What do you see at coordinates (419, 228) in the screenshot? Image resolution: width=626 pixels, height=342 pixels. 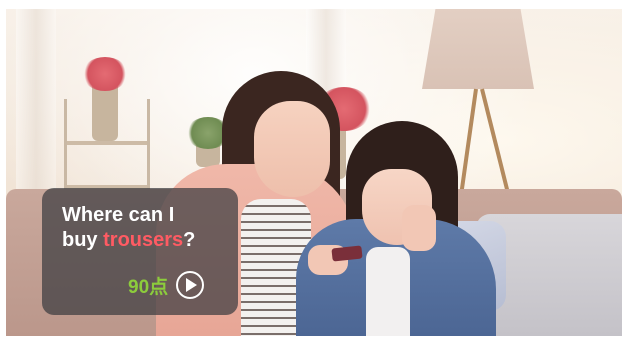 I see `girl-hand` at bounding box center [419, 228].